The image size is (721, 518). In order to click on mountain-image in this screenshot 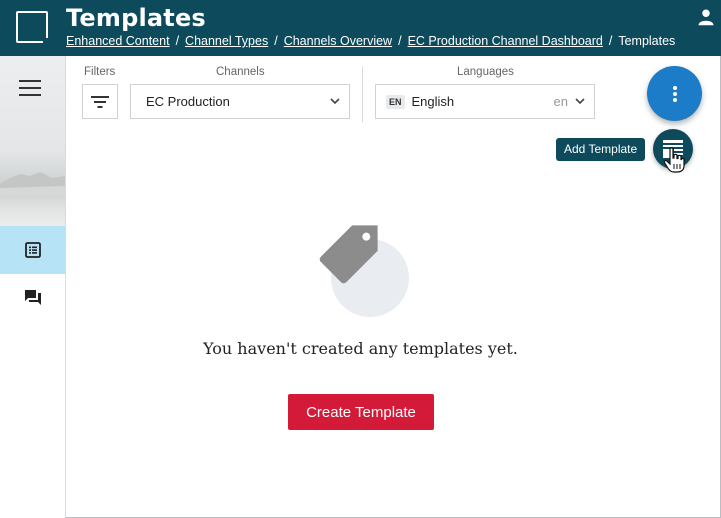, I will do `click(32, 184)`.